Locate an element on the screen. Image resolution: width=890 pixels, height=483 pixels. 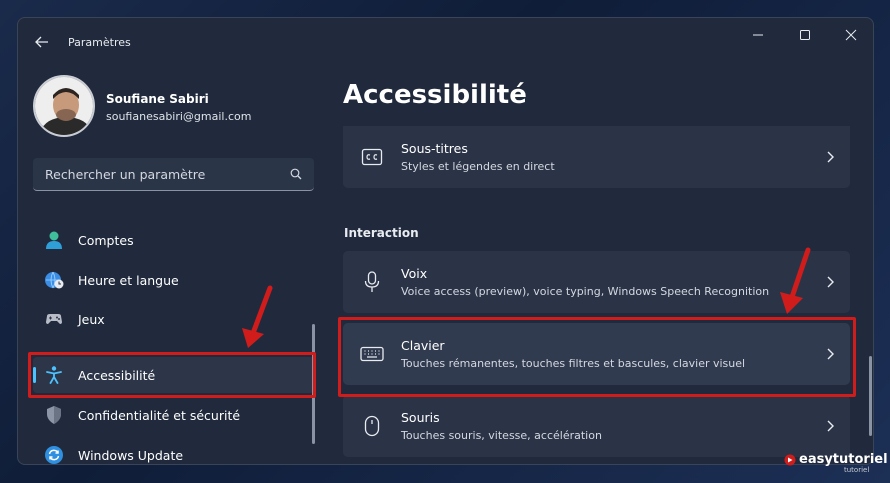
card-title: Souris is located at coordinates (420, 417).